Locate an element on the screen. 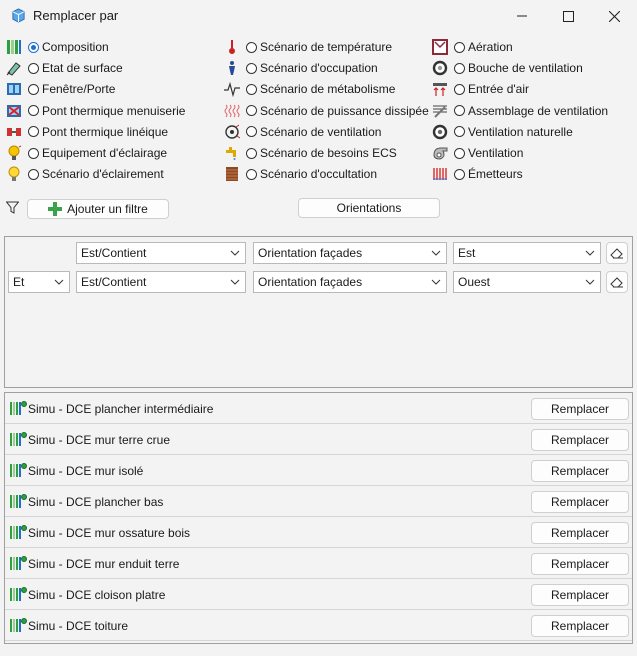 The image size is (637, 656). option-opening-window: Aération is located at coordinates (472, 47).